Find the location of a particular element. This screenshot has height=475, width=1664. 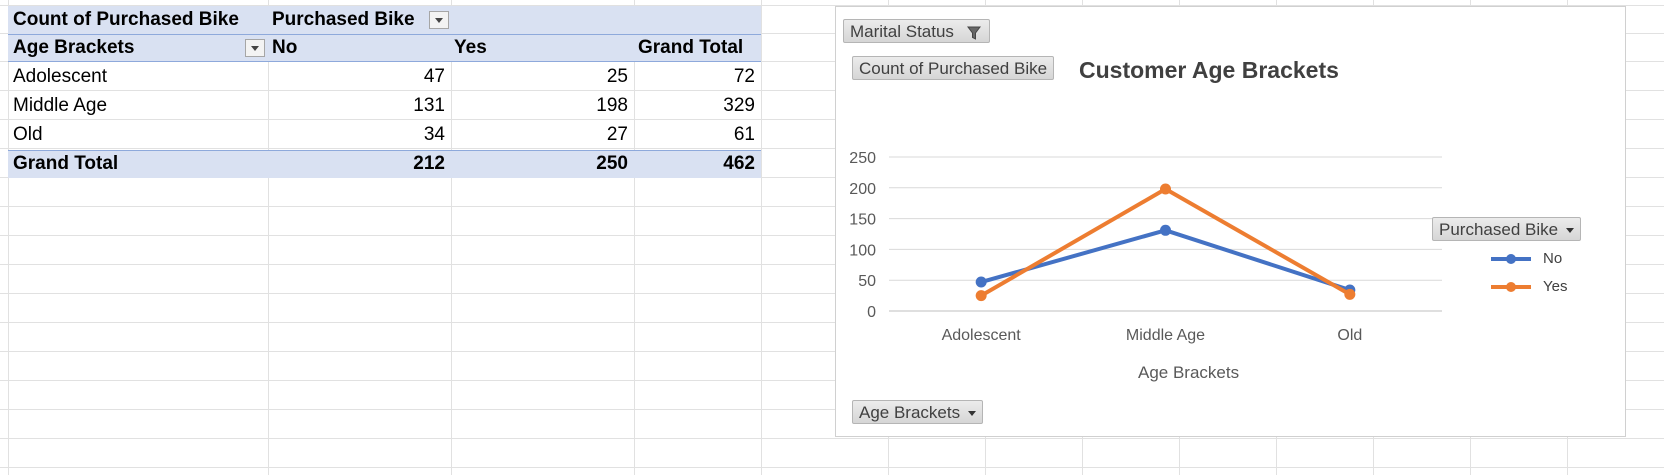

cell-yes: 198 is located at coordinates (612, 105).